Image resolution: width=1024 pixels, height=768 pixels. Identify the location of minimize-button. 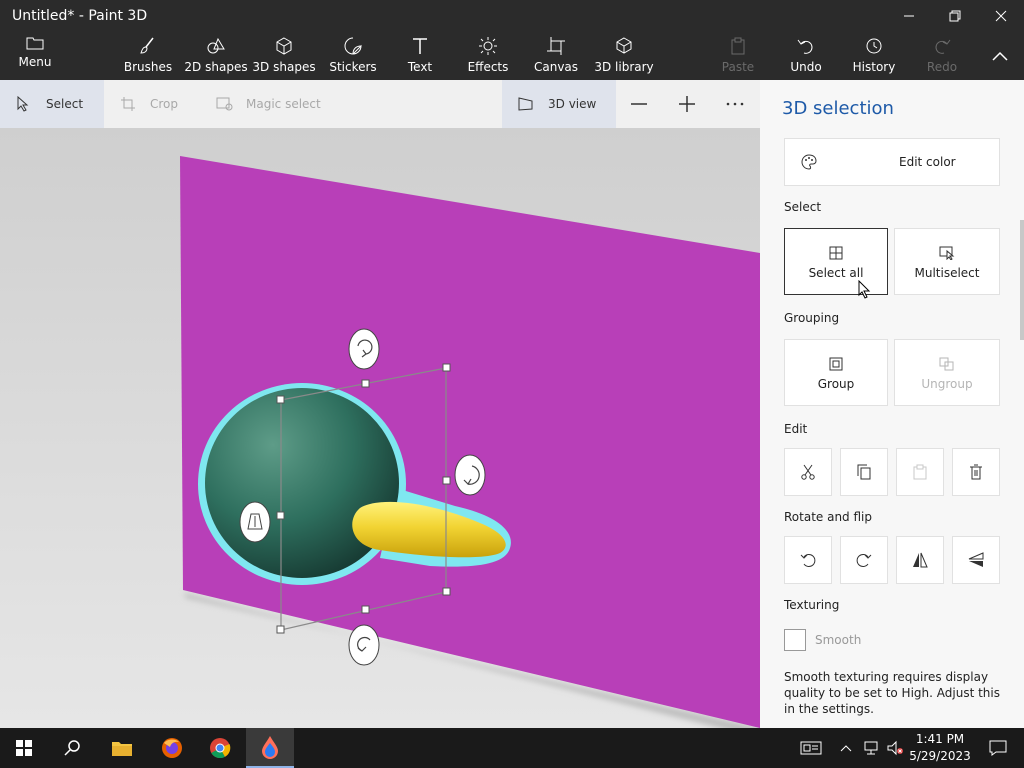
(909, 16).